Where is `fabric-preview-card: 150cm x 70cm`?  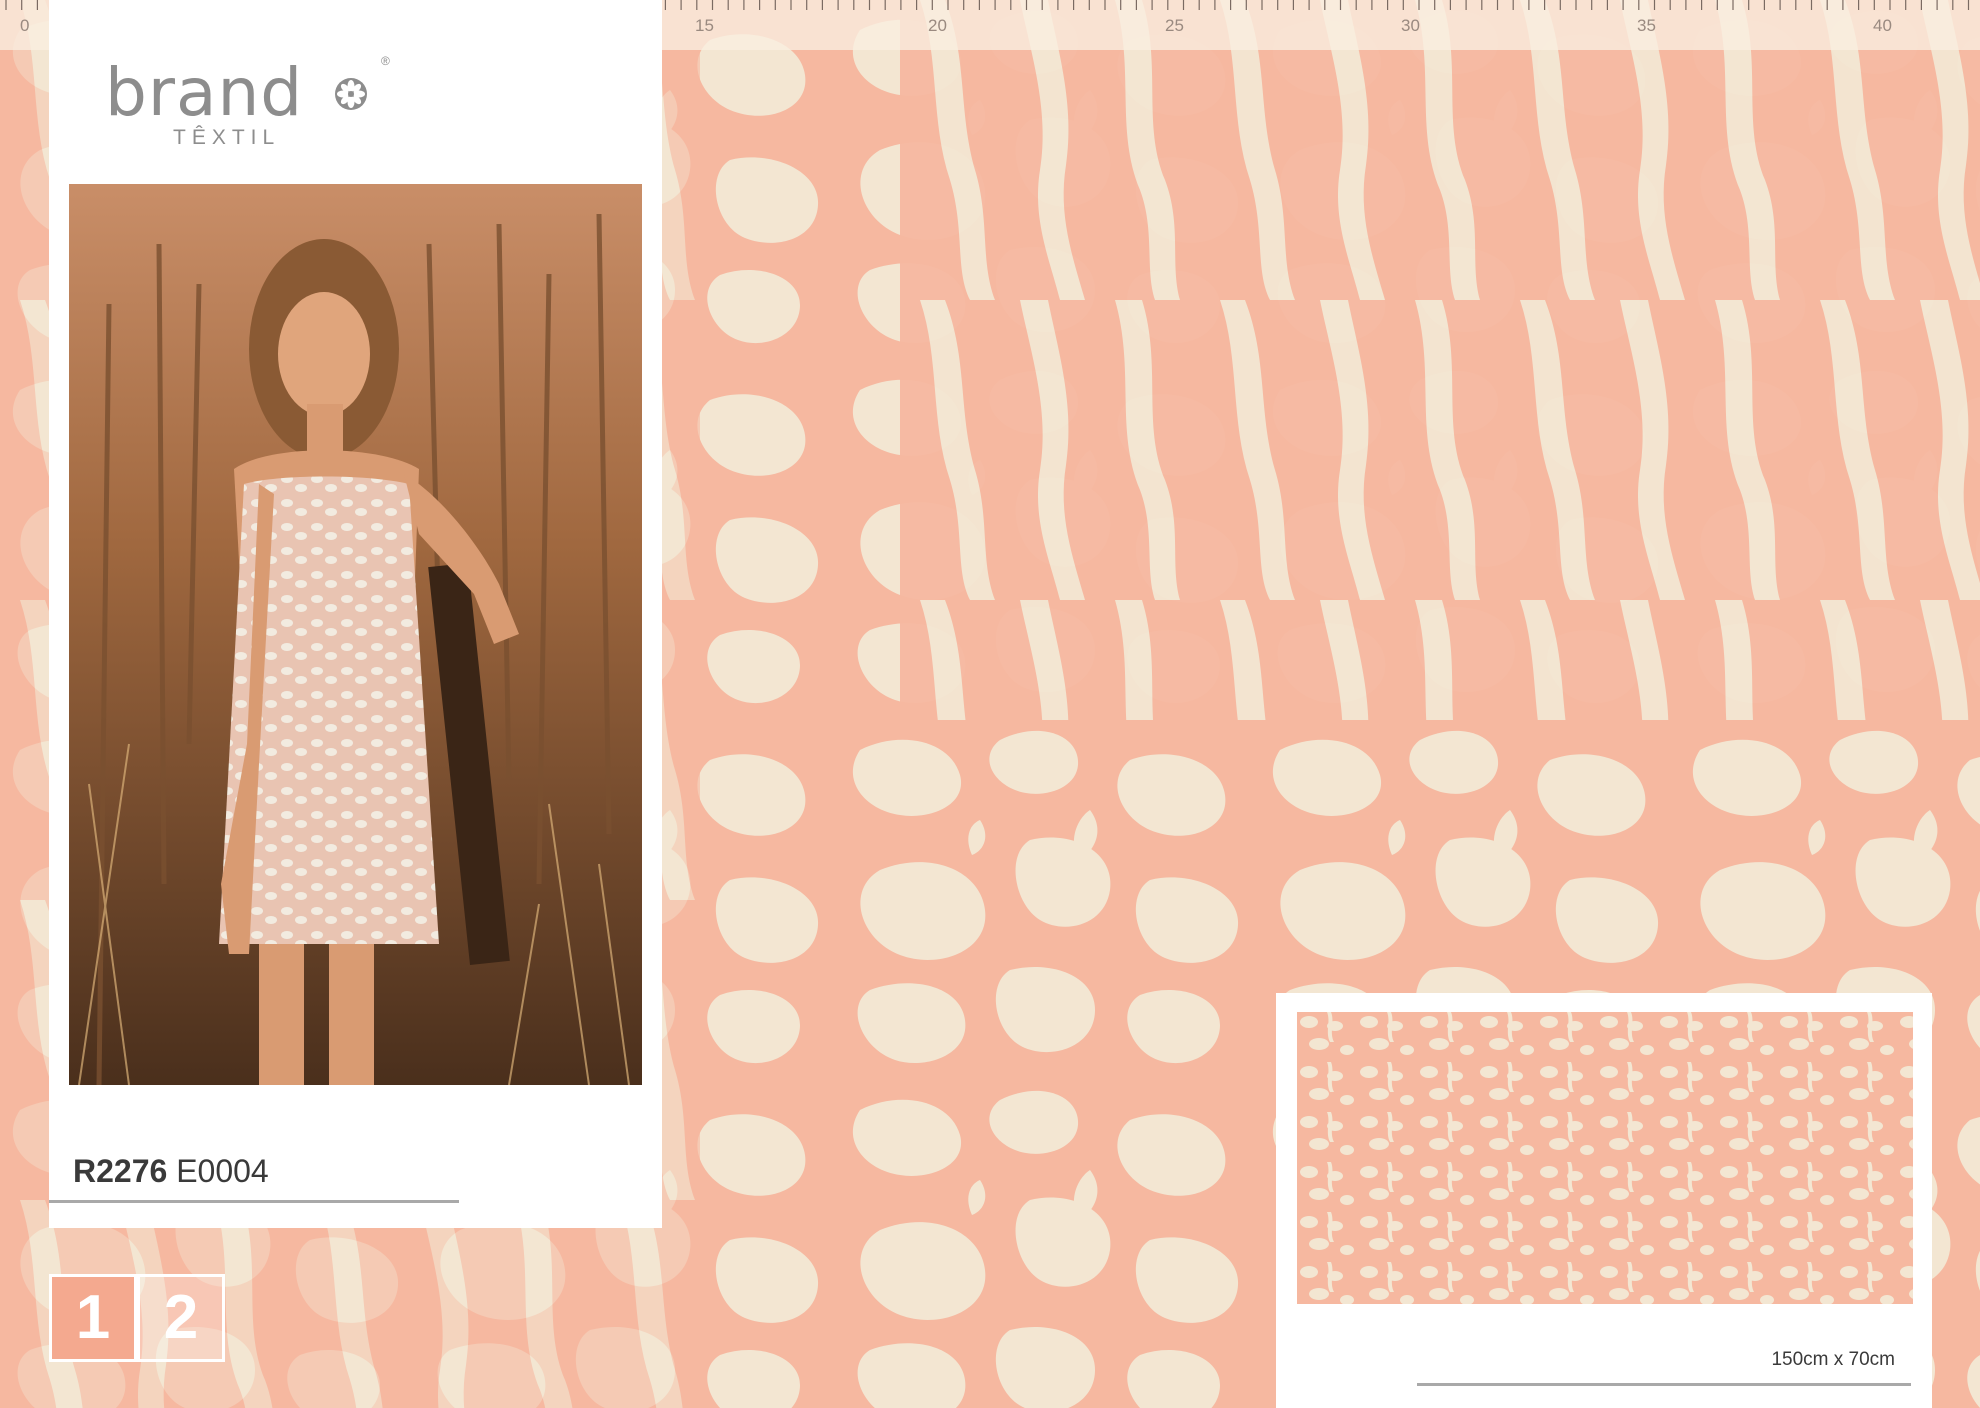
fabric-preview-card: 150cm x 70cm is located at coordinates (1604, 1200).